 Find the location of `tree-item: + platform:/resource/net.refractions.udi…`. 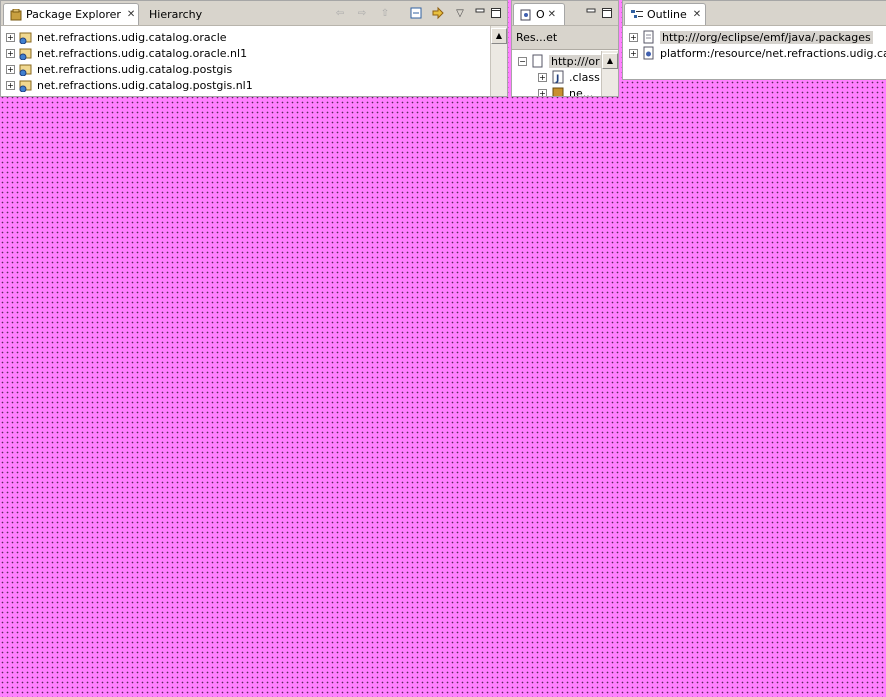

tree-item: + platform:/resource/net.refractions.udi… is located at coordinates (757, 53).